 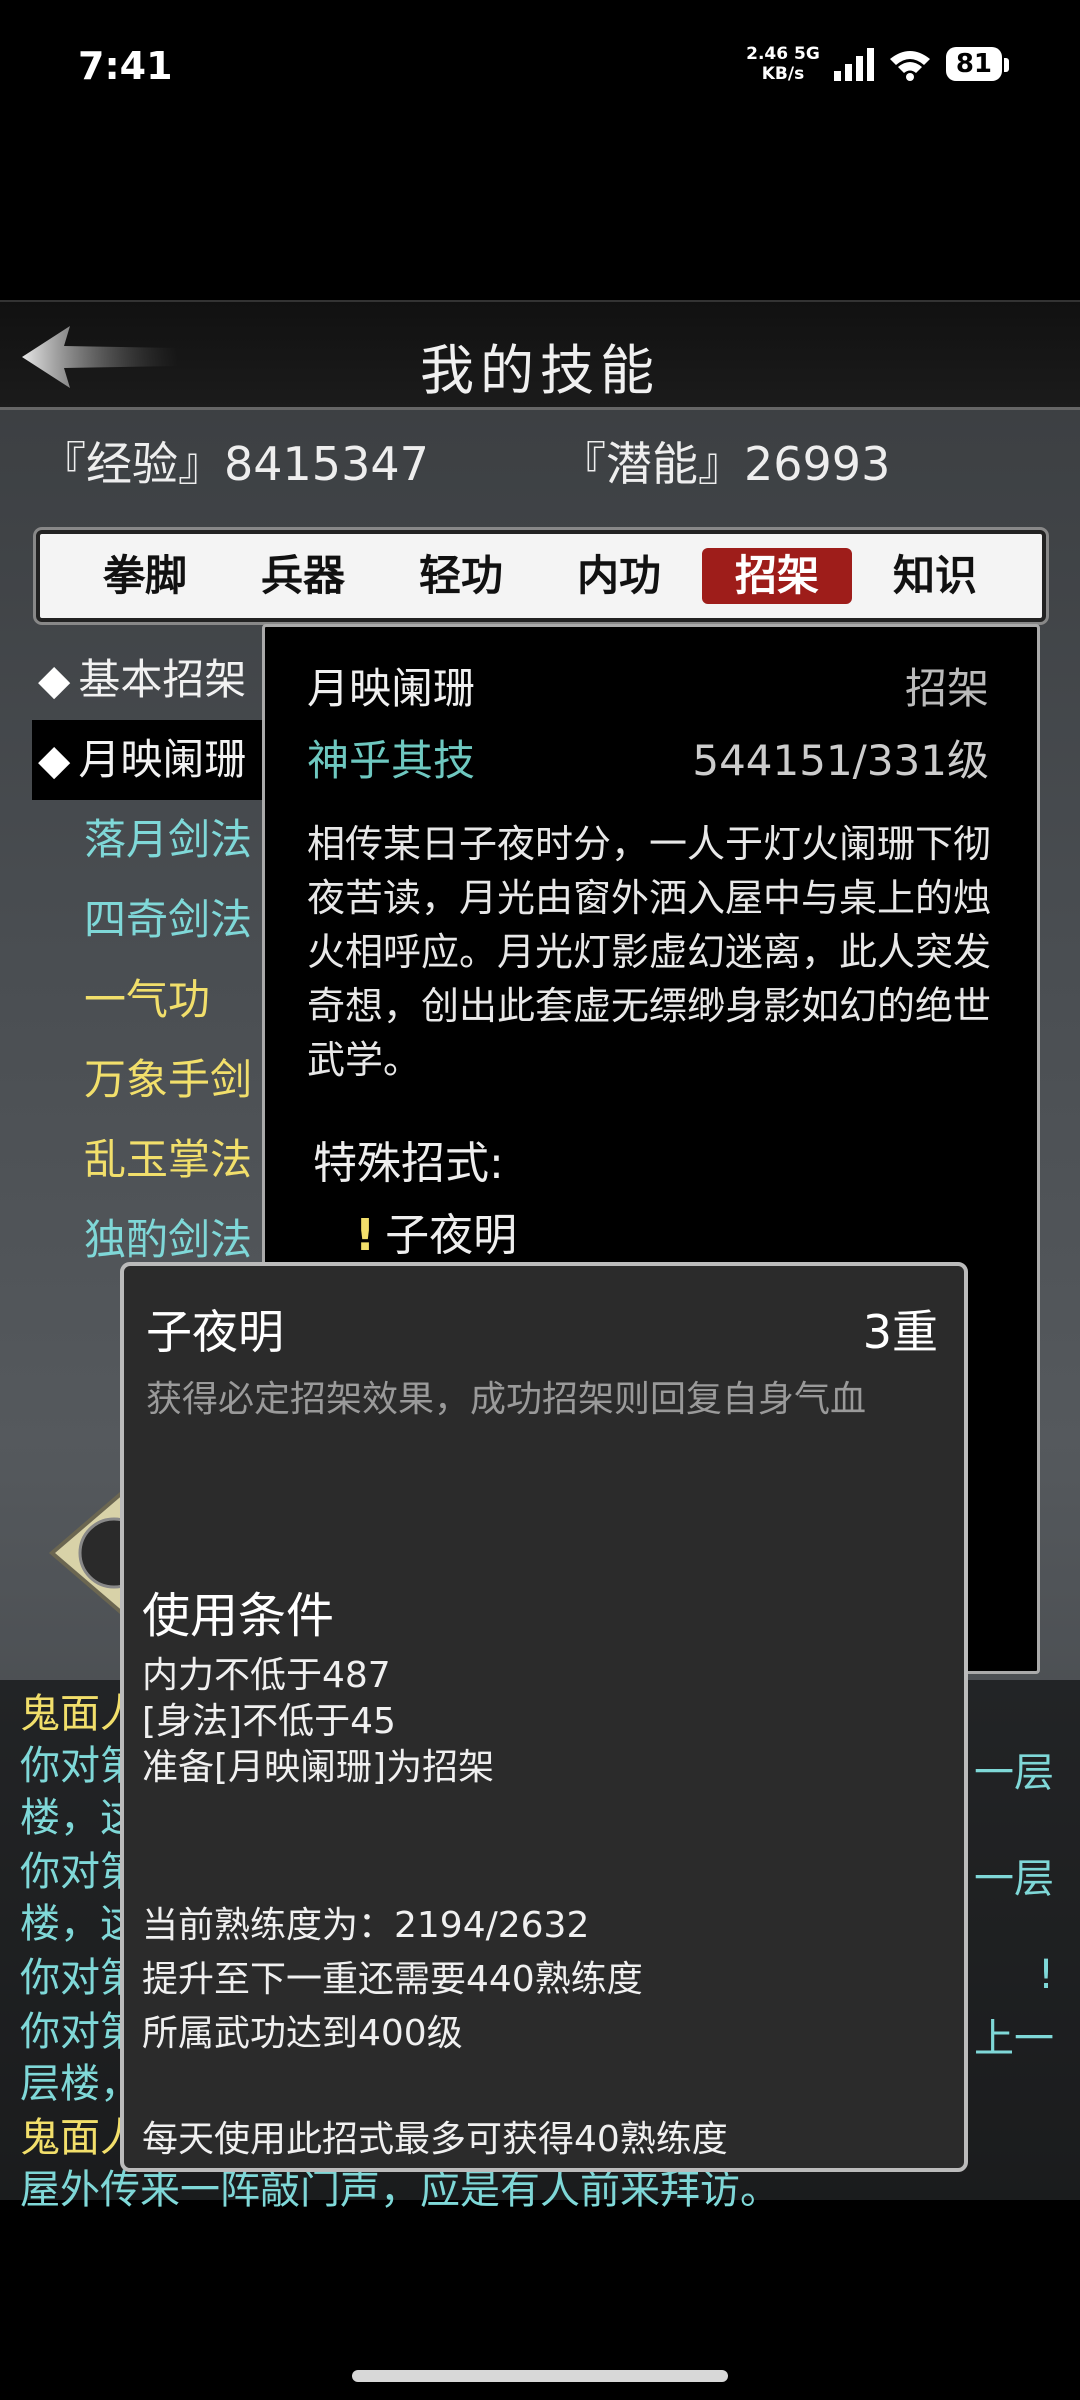 I want to click on skill-list: ◆ 基本招架 ◆ 月映阑珊 落月剑法 四奇剑法 一气功 万象手剑 乱玉掌法 独酌剑法, so click(x=152, y=960).